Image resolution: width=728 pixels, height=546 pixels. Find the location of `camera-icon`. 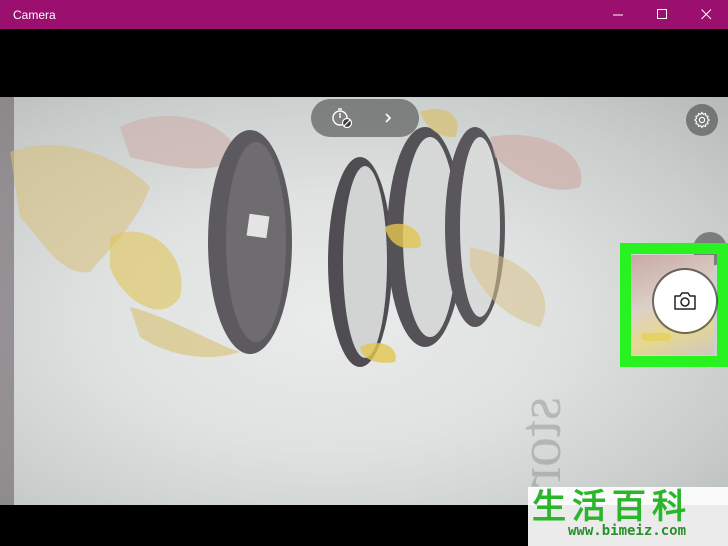

camera-icon is located at coordinates (685, 301).